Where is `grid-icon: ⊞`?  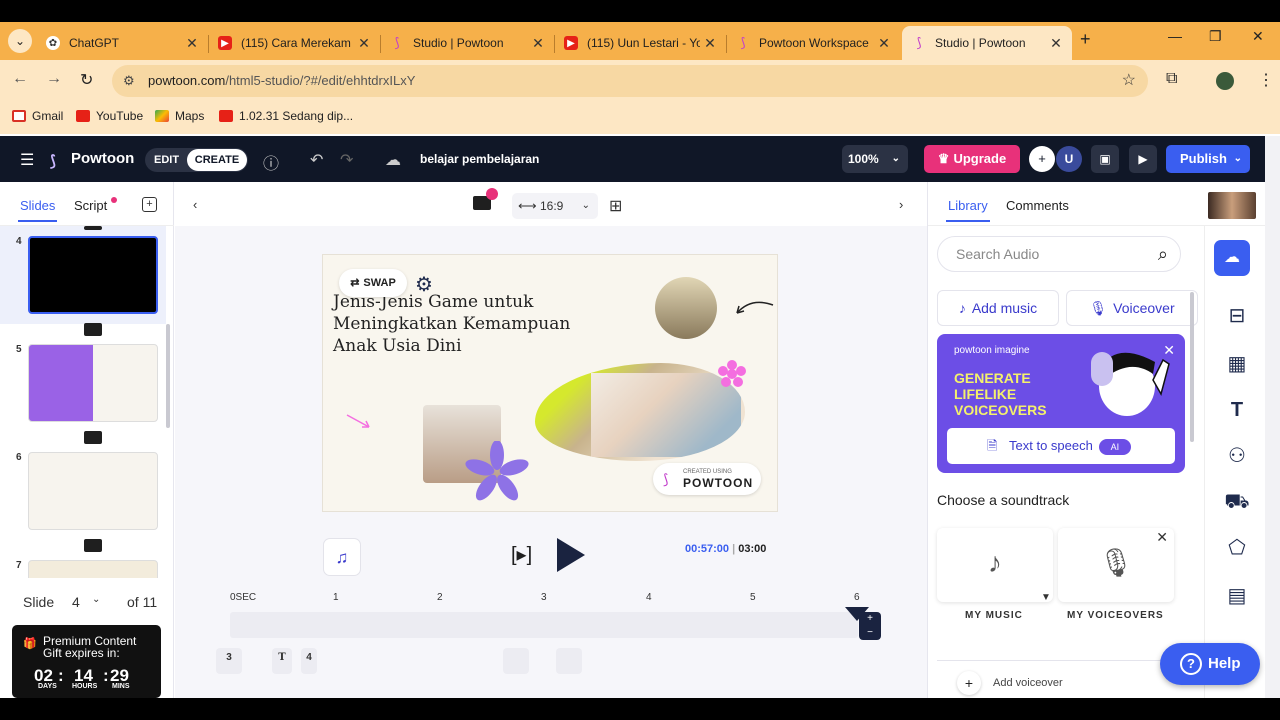
grid-icon: ⊞ is located at coordinates (615, 206).